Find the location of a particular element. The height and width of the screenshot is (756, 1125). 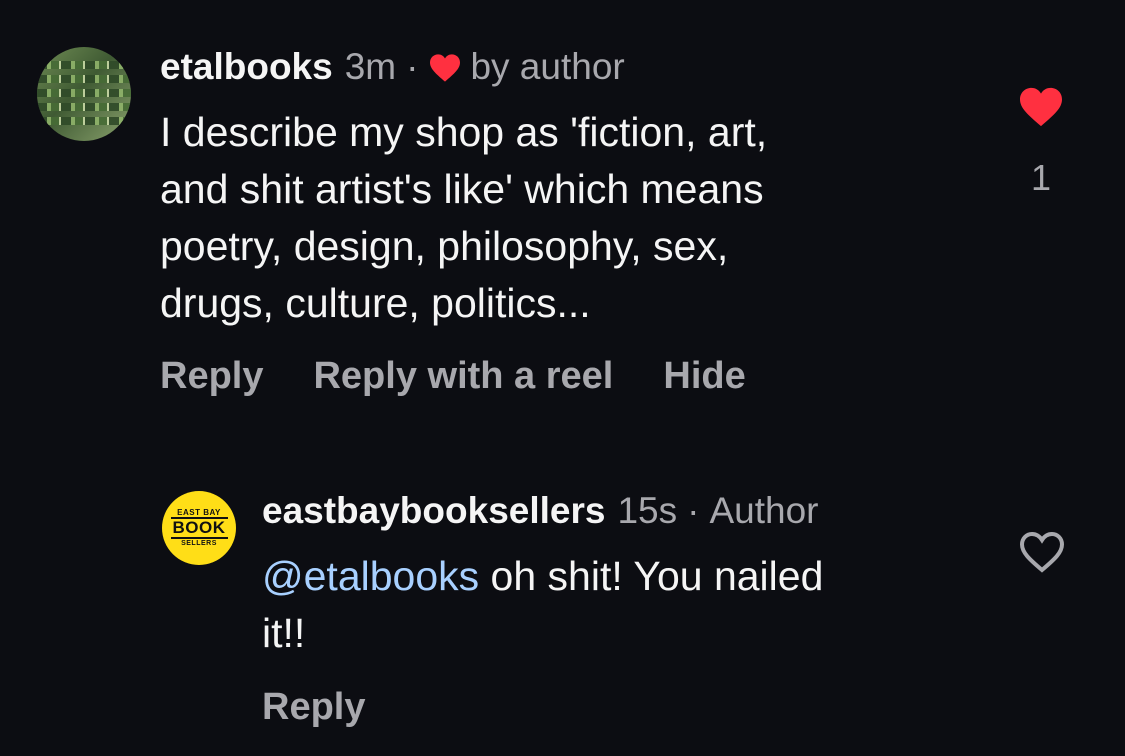

avatar-text-middle: BOOK is located at coordinates (199, 528).